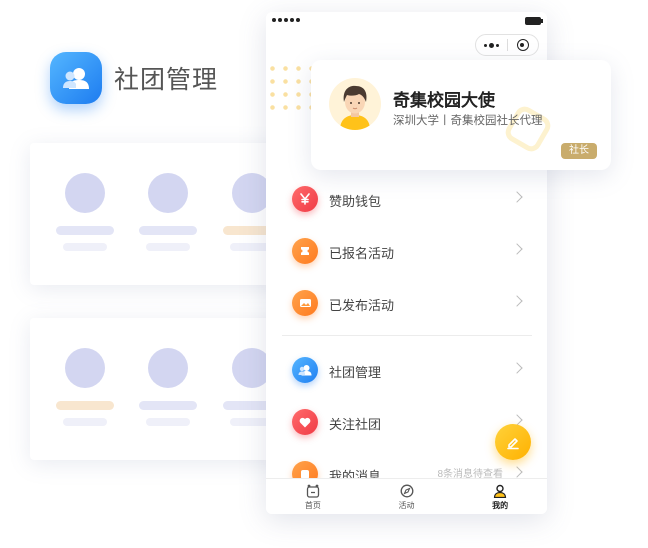 The height and width of the screenshot is (548, 648). What do you see at coordinates (305, 370) in the screenshot?
I see `club-icon` at bounding box center [305, 370].